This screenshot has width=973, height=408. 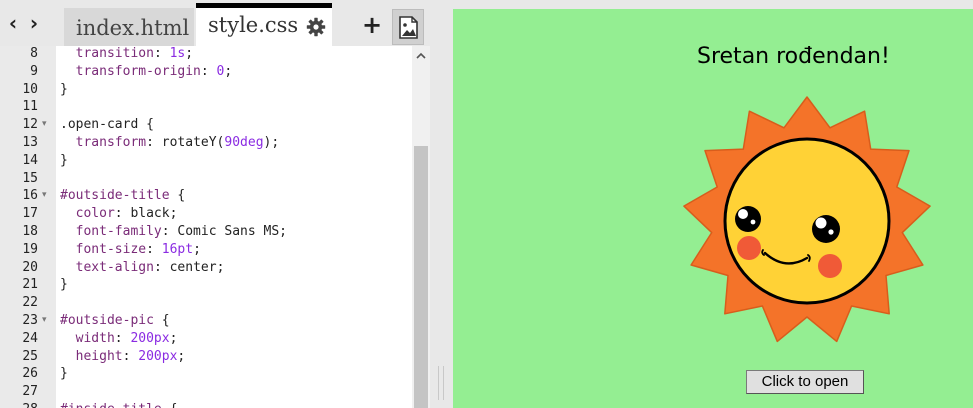 I want to click on line-number: 17, so click(x=30, y=214).